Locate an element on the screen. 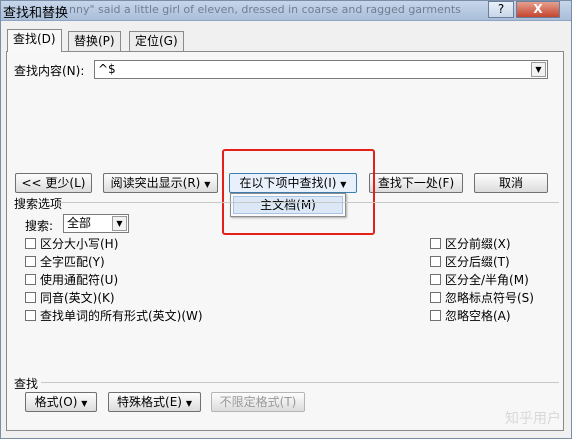 This screenshot has height=439, width=572. tab-replace: 替换(P) is located at coordinates (94, 41).